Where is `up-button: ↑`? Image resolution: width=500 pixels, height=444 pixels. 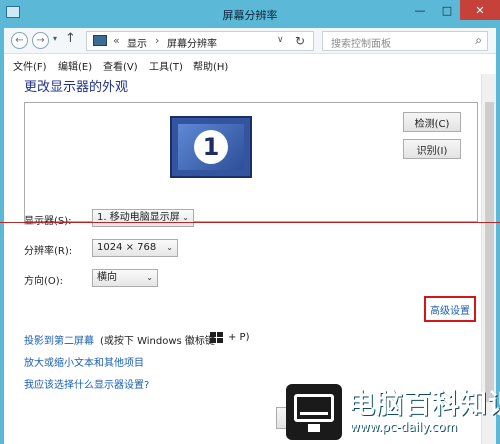 up-button: ↑ is located at coordinates (70, 38).